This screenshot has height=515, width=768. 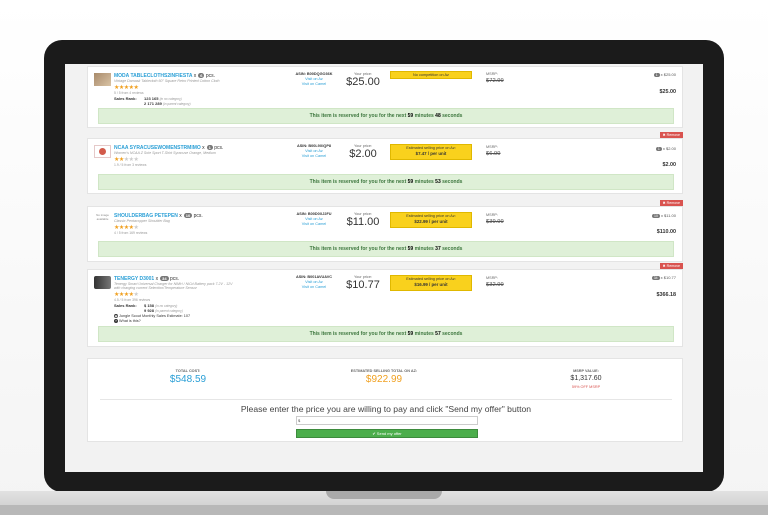 What do you see at coordinates (668, 92) in the screenshot?
I see `line-total: $25.00` at bounding box center [668, 92].